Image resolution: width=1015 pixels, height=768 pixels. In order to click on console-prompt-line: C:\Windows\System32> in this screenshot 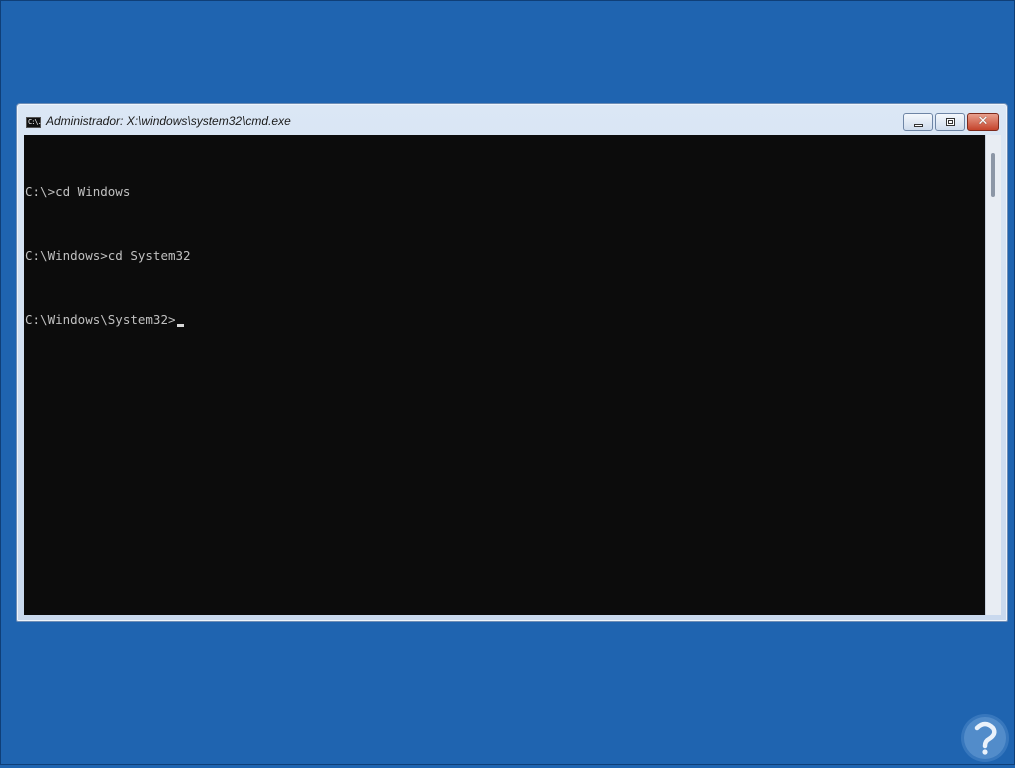, I will do `click(108, 320)`.